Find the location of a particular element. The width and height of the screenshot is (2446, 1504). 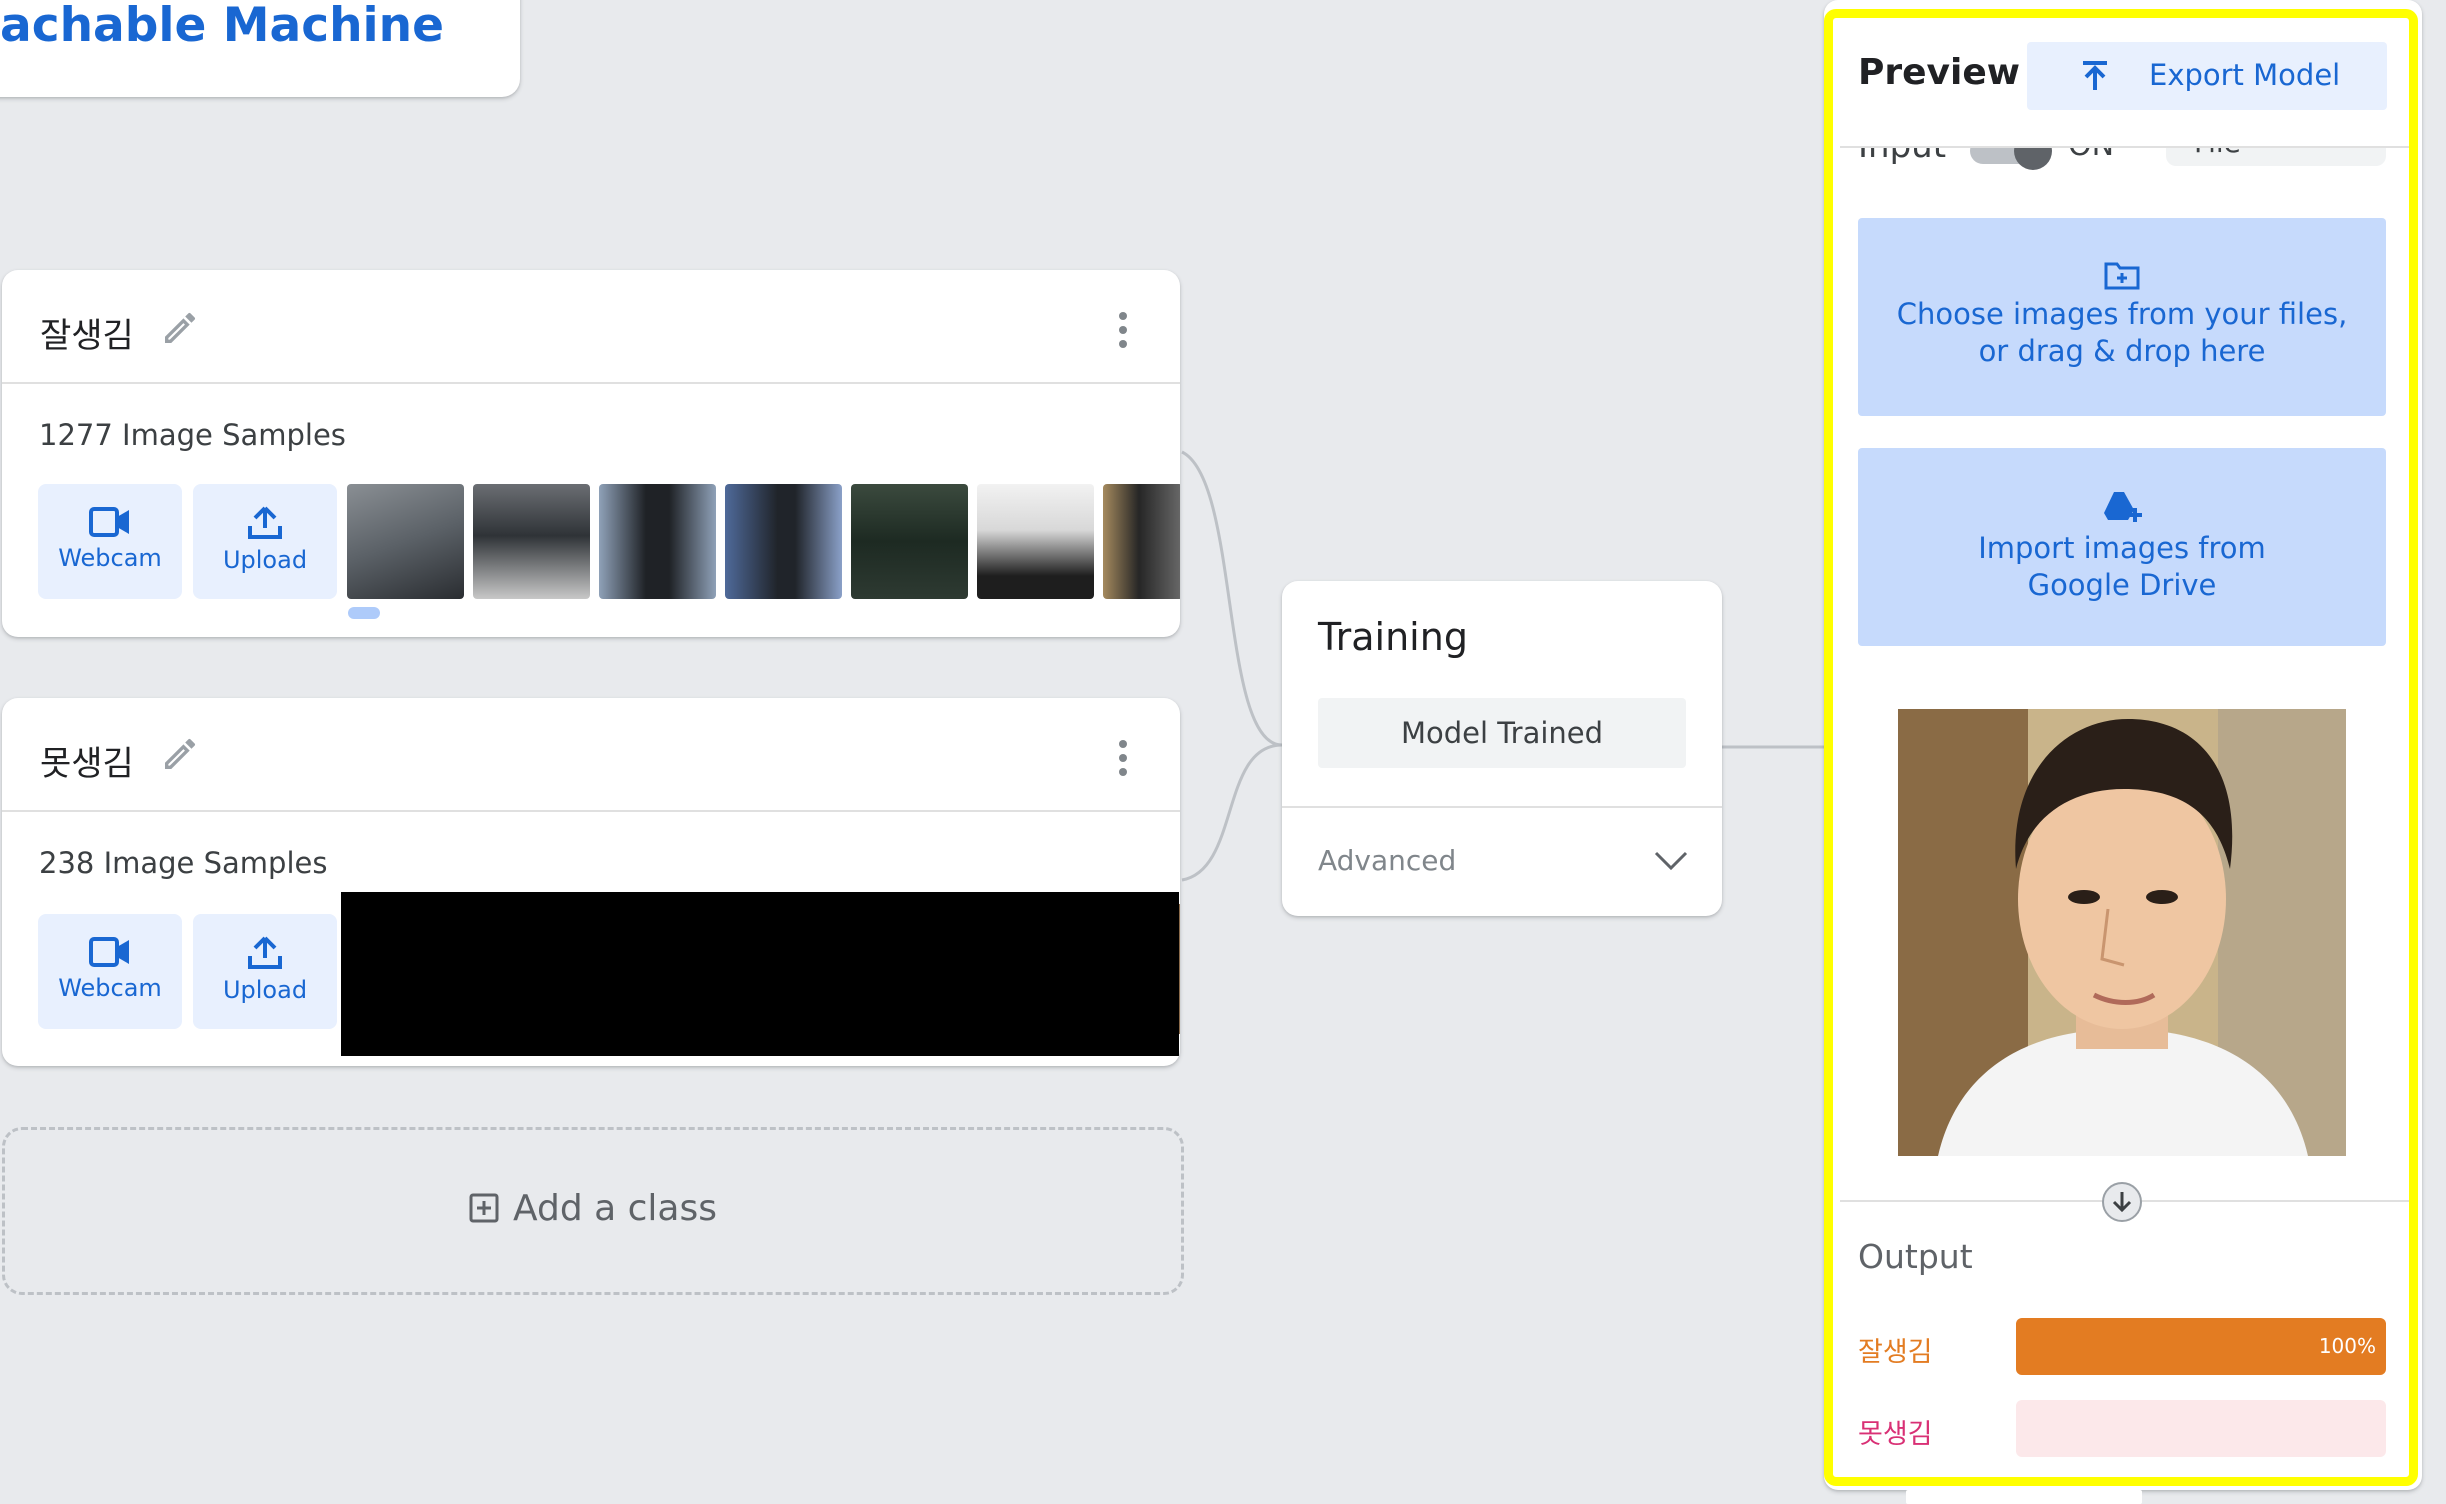

class-header: 못생김 is located at coordinates (591, 755).